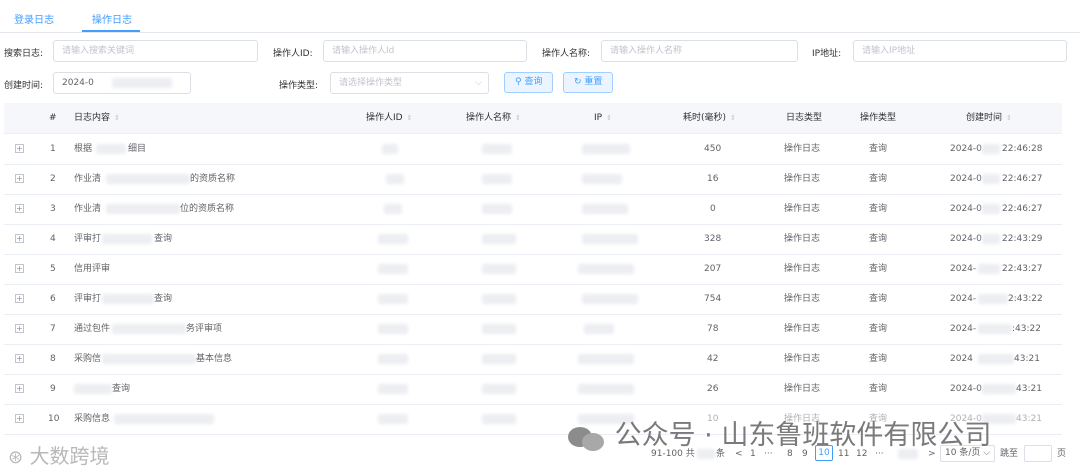 Image resolution: width=1080 pixels, height=473 pixels. What do you see at coordinates (92, 118) in the screenshot?
I see `col-content-label: 日志内容` at bounding box center [92, 118].